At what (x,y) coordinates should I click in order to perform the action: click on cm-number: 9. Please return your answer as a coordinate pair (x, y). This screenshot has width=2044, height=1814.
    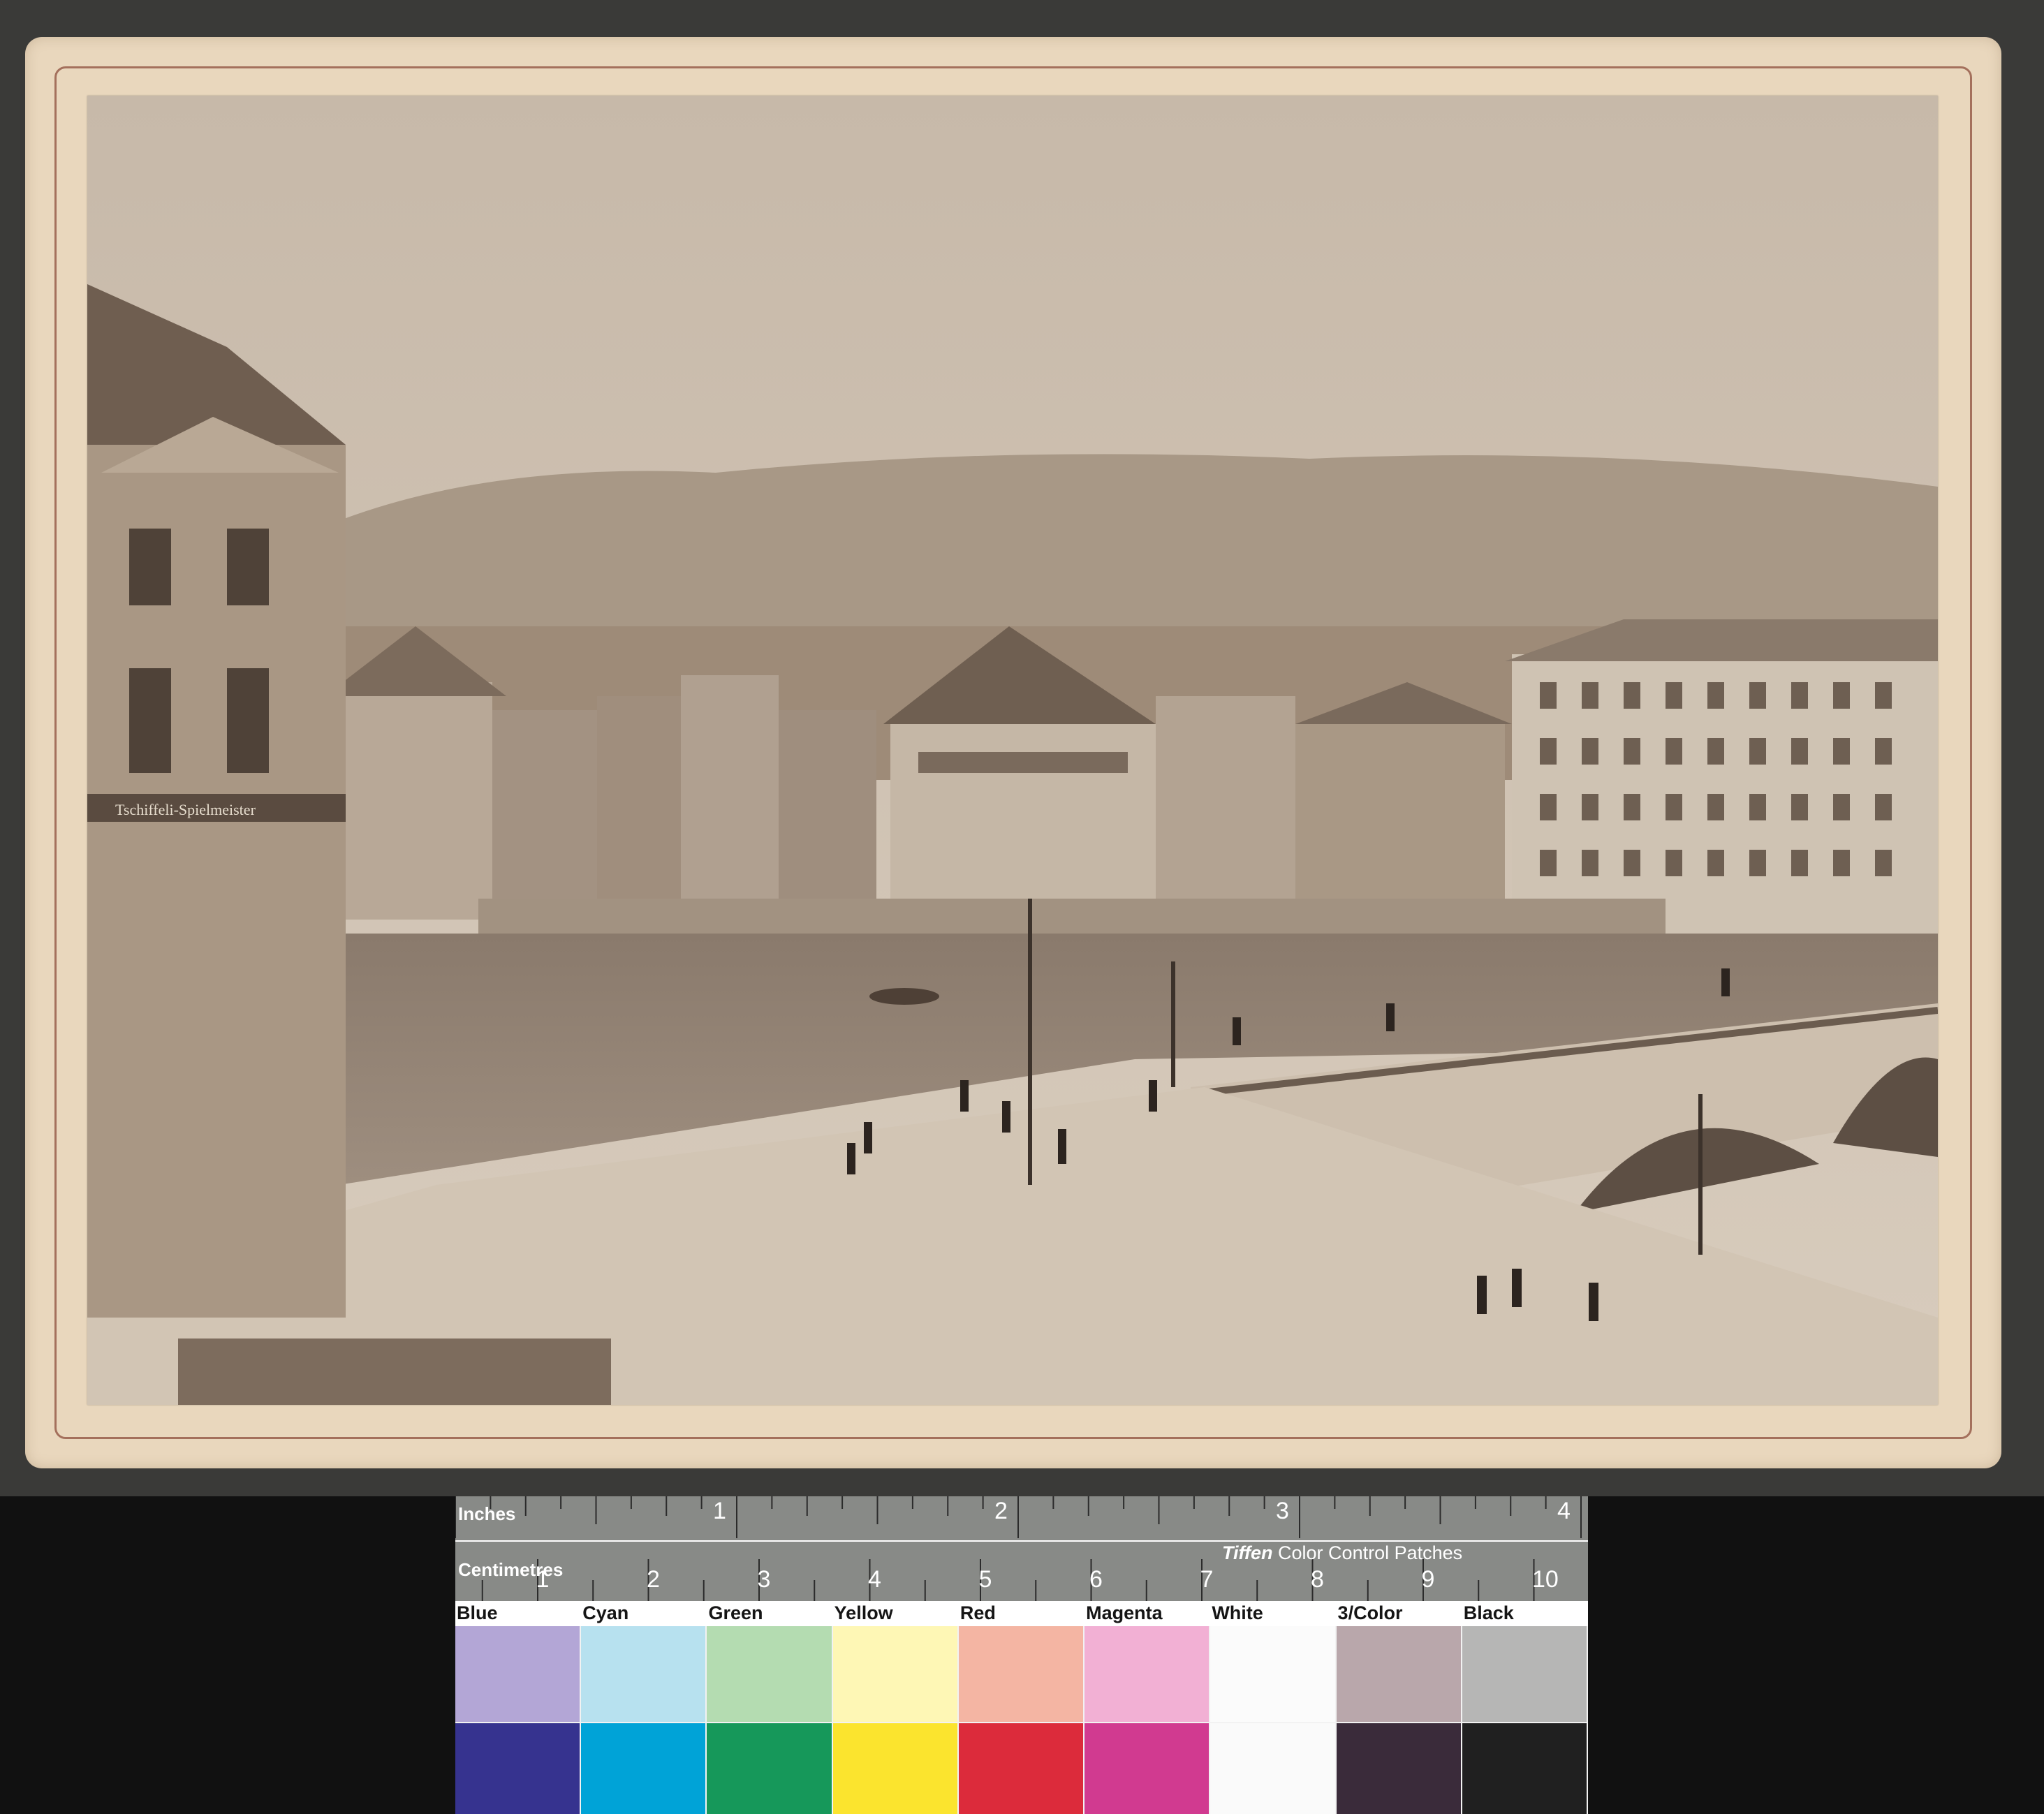
    Looking at the image, I should click on (1428, 1579).